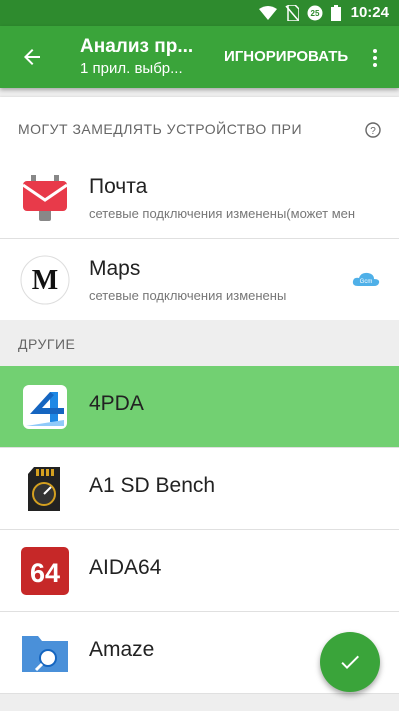 The height and width of the screenshot is (711, 399). I want to click on checkmark-icon, so click(350, 662).